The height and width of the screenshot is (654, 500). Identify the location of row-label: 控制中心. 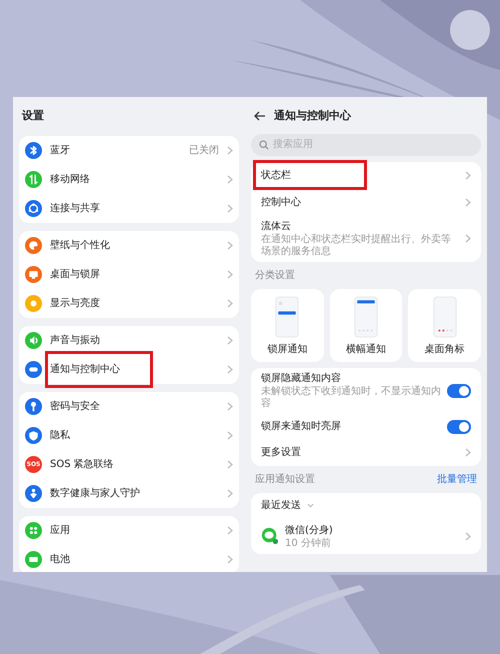
(281, 203).